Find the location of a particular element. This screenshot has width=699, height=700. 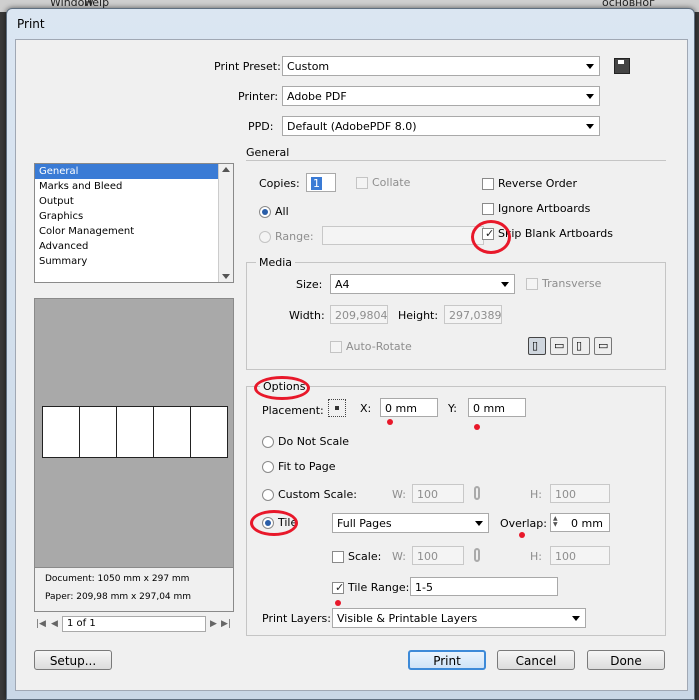

sidebar-item-marks-and-bleed: Marks and Bleed is located at coordinates (134, 186).